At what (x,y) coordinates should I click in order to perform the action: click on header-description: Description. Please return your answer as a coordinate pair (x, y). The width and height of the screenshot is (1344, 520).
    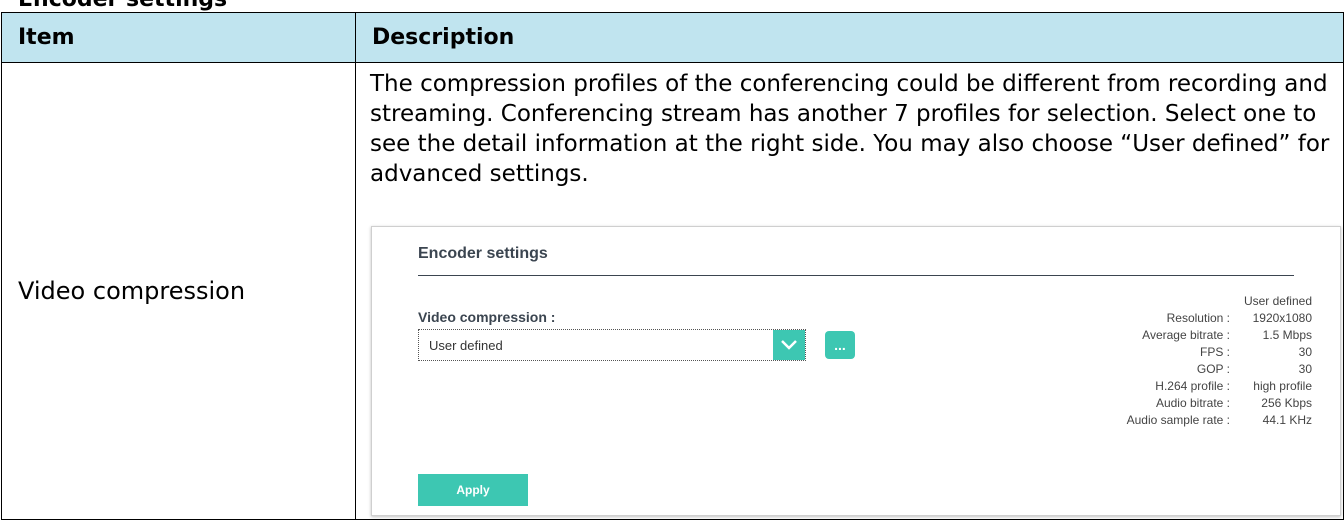
    Looking at the image, I should click on (849, 37).